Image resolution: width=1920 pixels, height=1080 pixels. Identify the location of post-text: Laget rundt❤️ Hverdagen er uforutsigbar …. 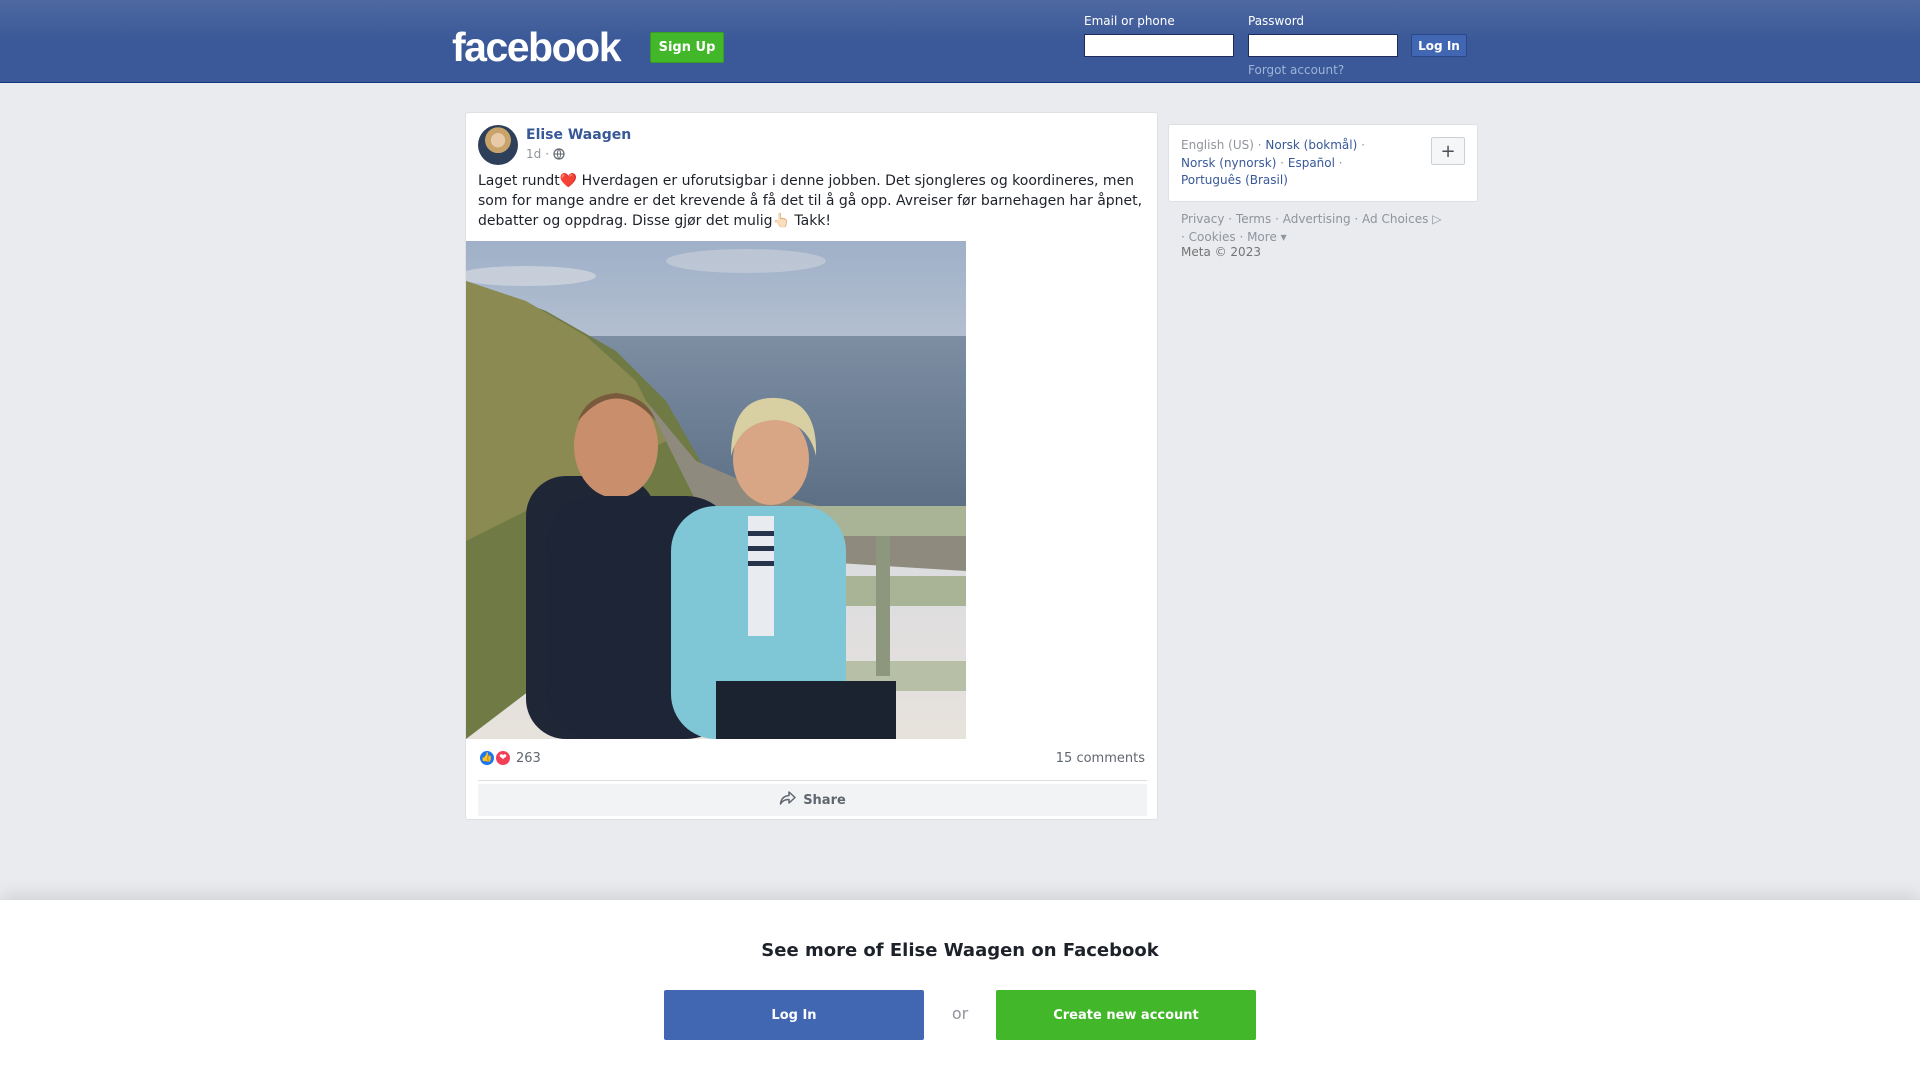
(810, 201).